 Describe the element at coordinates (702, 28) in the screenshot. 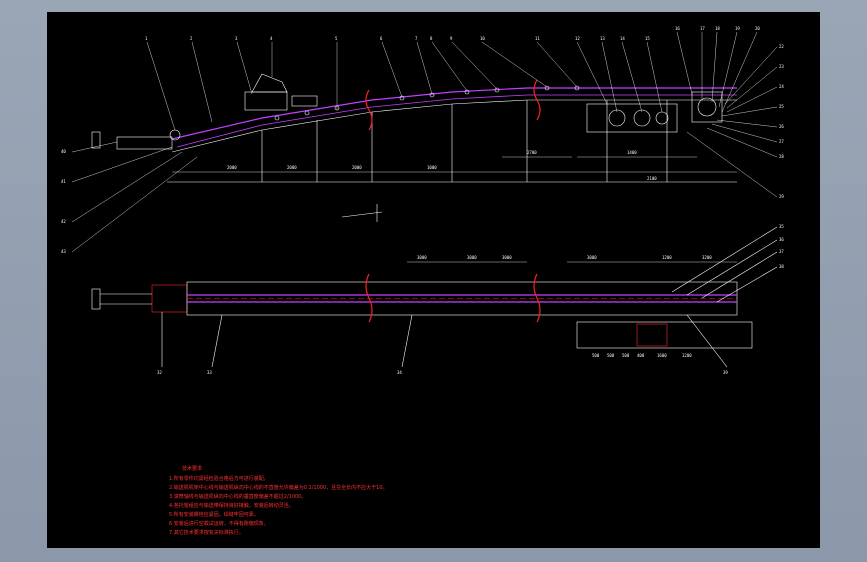

I see `callout-17: 17` at that location.